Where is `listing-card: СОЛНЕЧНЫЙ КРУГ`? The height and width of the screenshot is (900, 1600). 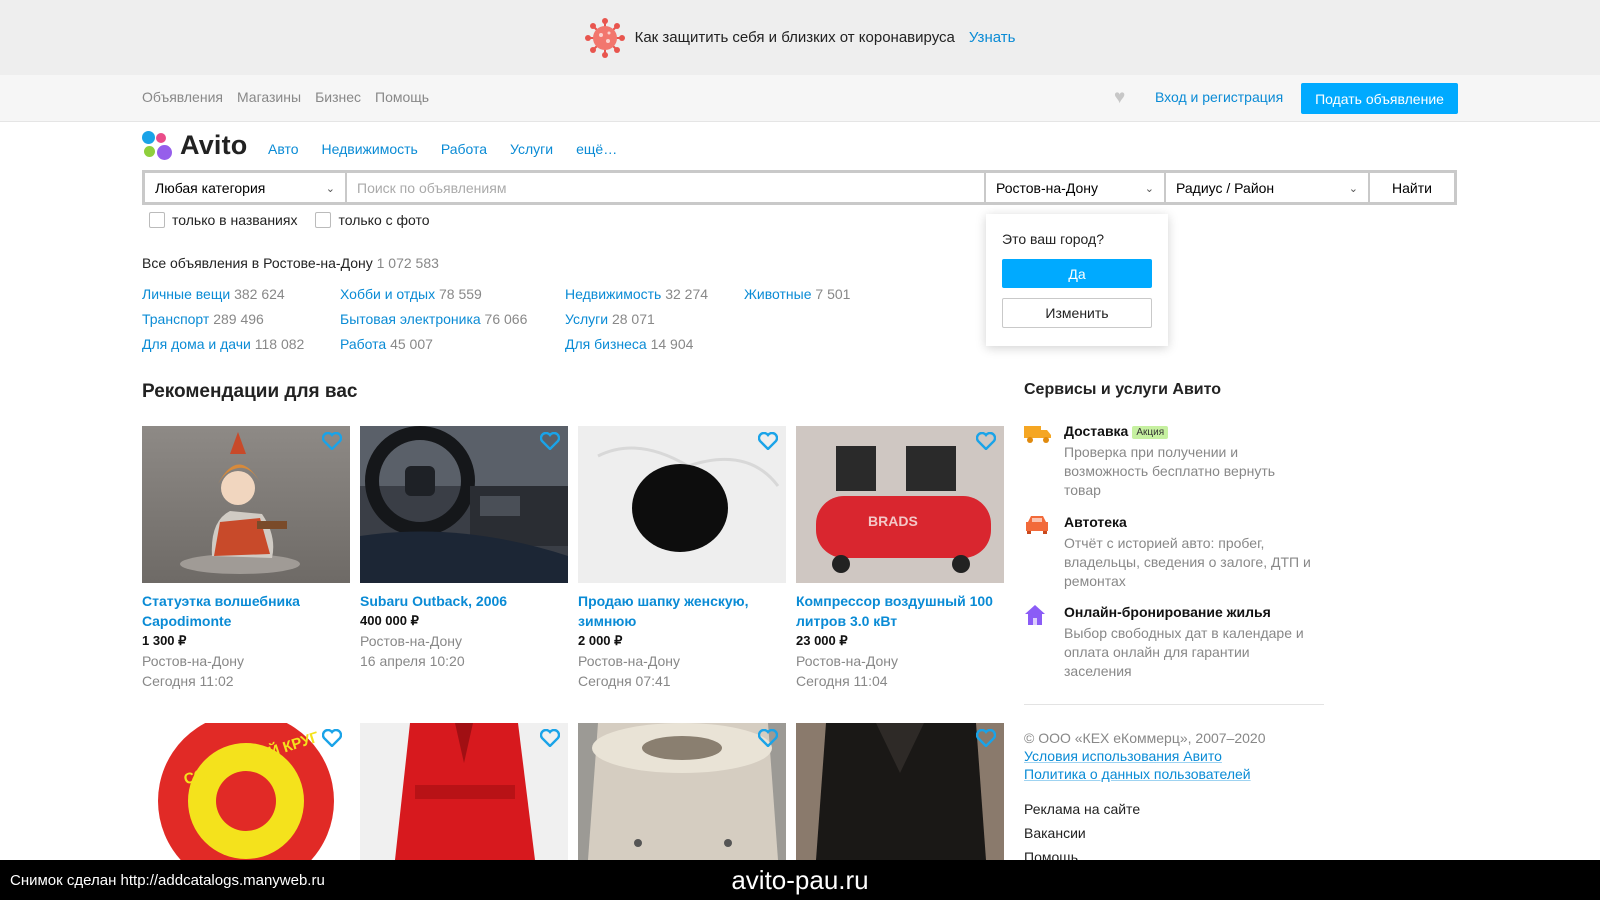 listing-card: СОЛНЕЧНЫЙ КРУГ is located at coordinates (246, 791).